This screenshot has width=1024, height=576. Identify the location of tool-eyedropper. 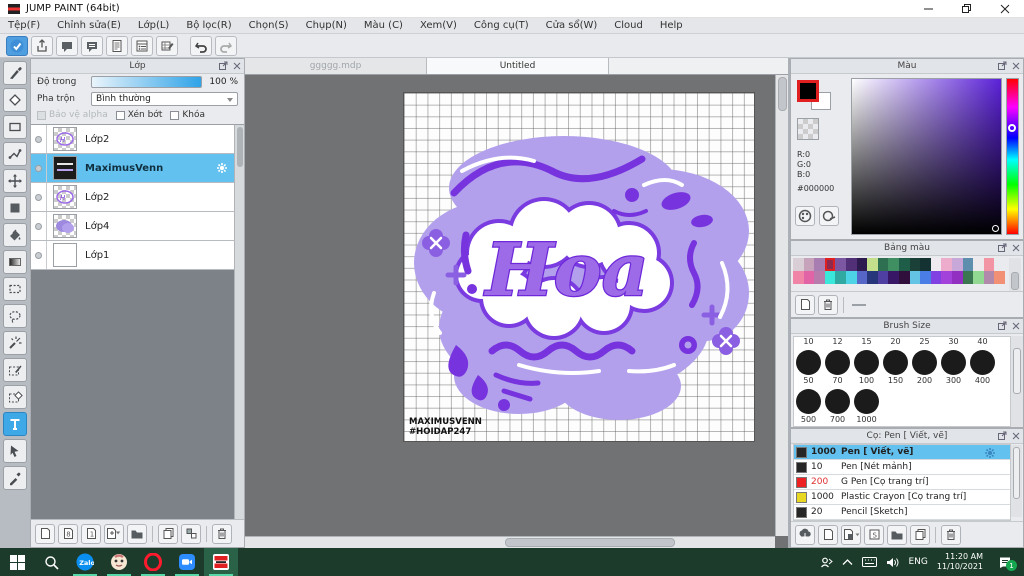
(15, 478).